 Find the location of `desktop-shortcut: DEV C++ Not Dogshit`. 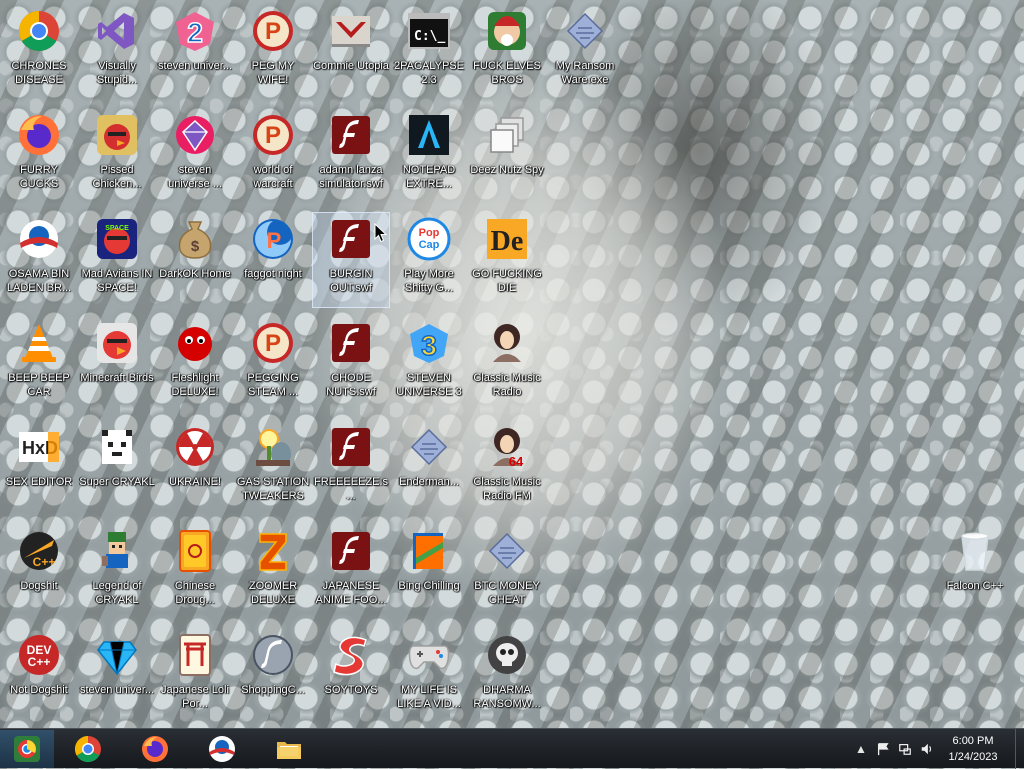

desktop-shortcut: DEV C++ Not Dogshit is located at coordinates (39, 676).